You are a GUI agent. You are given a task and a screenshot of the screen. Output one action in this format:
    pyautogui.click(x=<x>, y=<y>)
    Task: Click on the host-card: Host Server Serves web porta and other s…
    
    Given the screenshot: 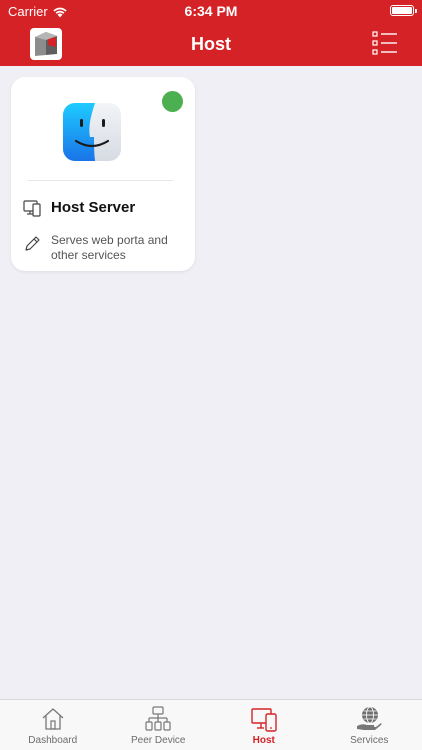 What is the action you would take?
    pyautogui.click(x=103, y=174)
    